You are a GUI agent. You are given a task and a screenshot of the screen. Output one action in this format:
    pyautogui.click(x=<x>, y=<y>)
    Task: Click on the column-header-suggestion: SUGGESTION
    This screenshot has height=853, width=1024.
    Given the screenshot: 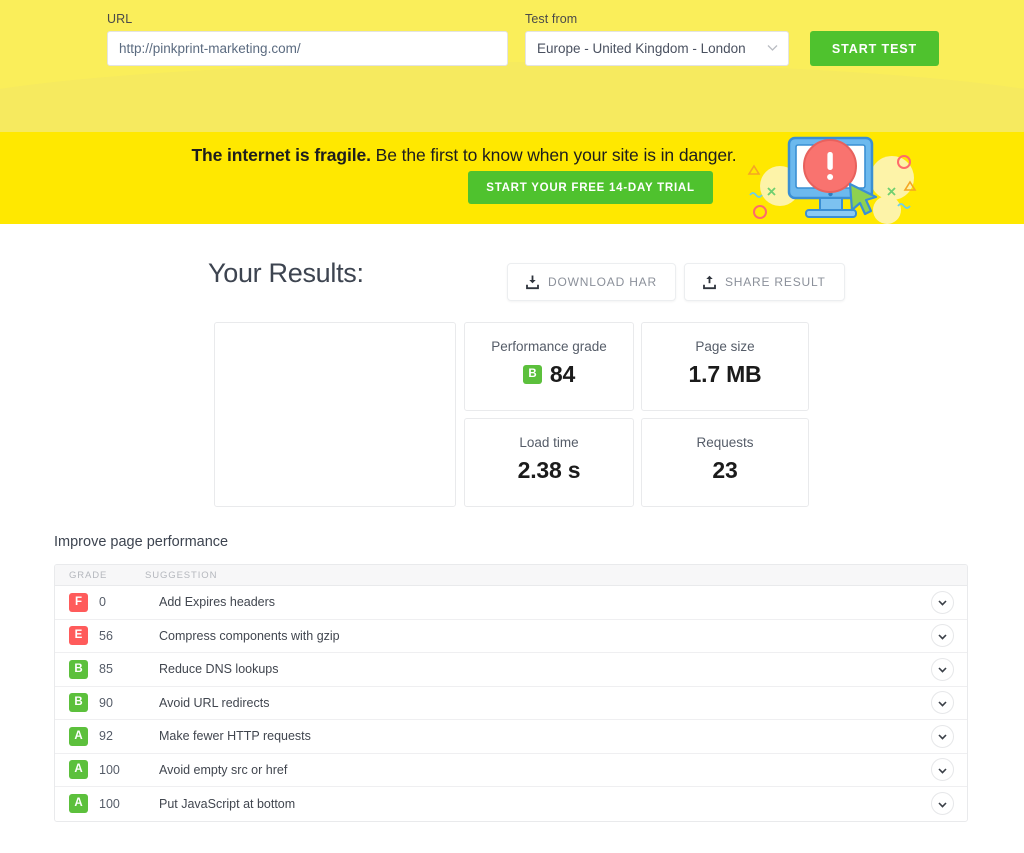 What is the action you would take?
    pyautogui.click(x=181, y=575)
    